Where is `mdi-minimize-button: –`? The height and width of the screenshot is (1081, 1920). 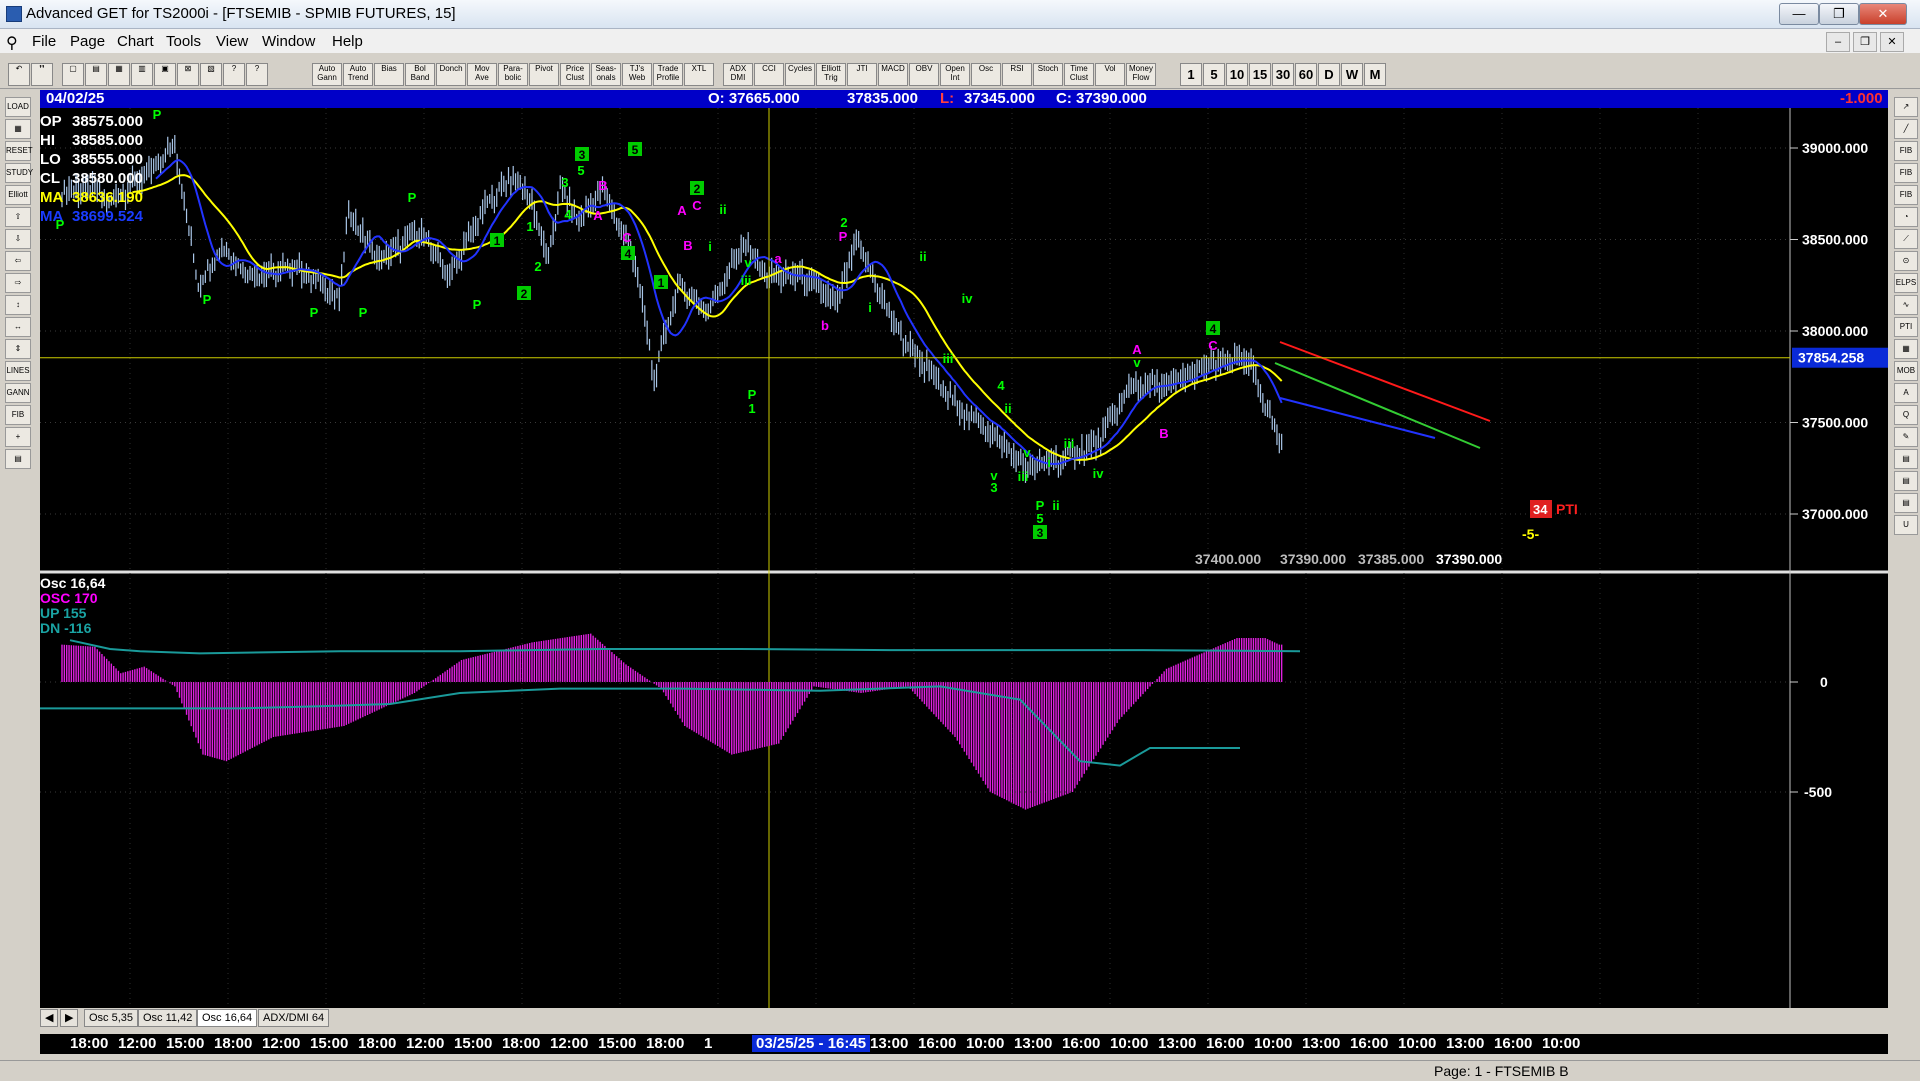
mdi-minimize-button: – is located at coordinates (1838, 42).